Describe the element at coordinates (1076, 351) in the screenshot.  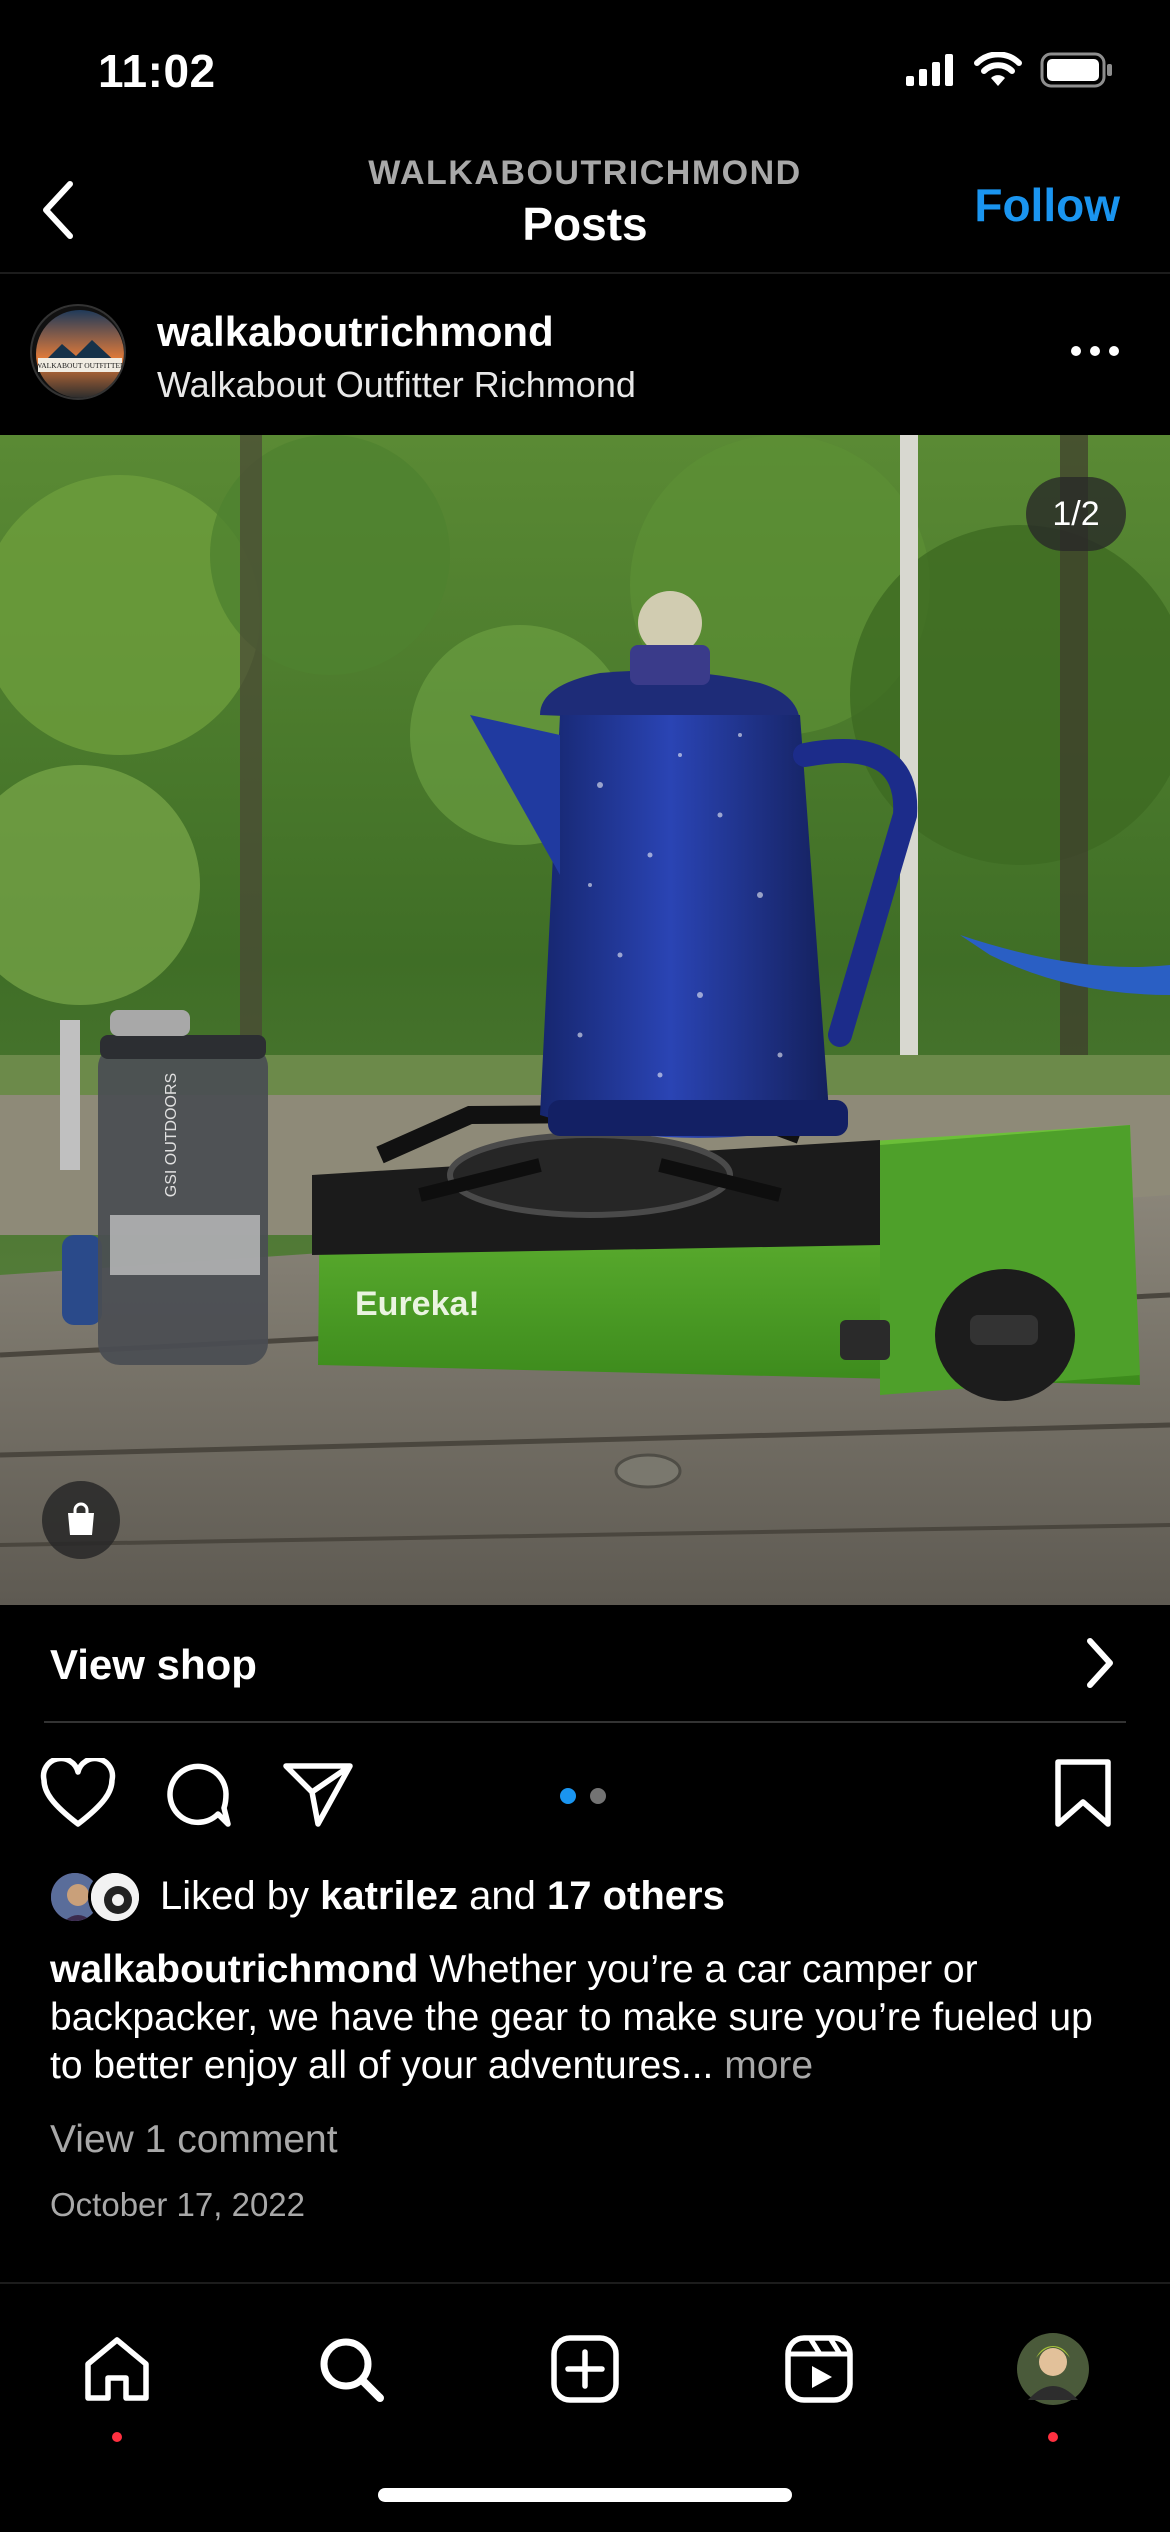
I see `ellipsis-icon` at that location.